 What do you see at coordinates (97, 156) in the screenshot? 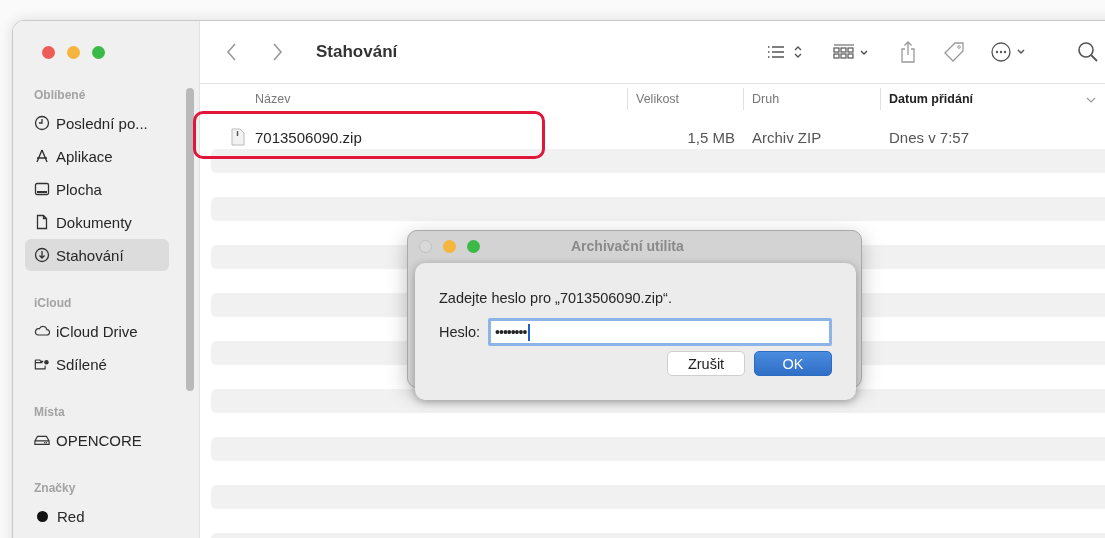
I see `sidebar-item: Aplikace` at bounding box center [97, 156].